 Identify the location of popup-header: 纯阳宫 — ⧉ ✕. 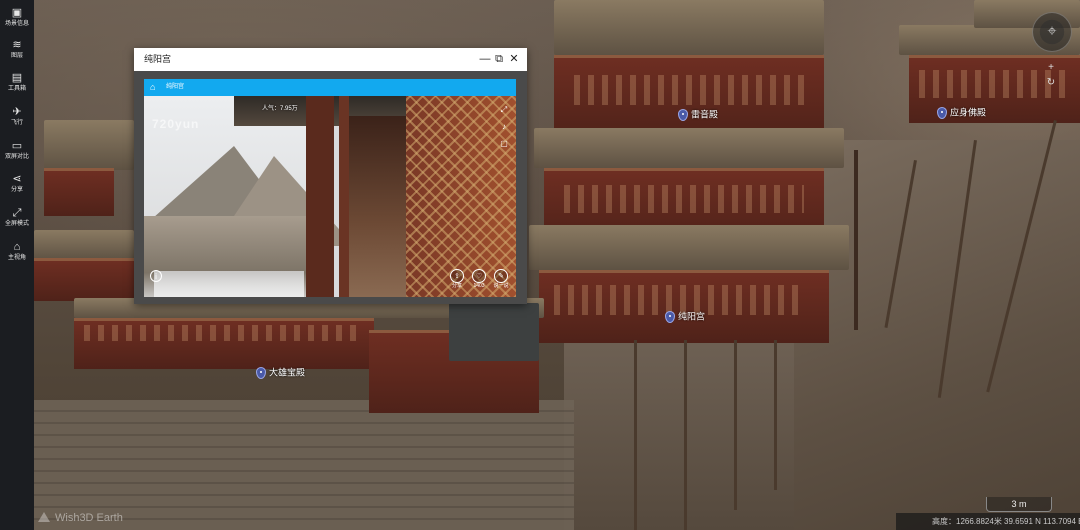
(330, 59).